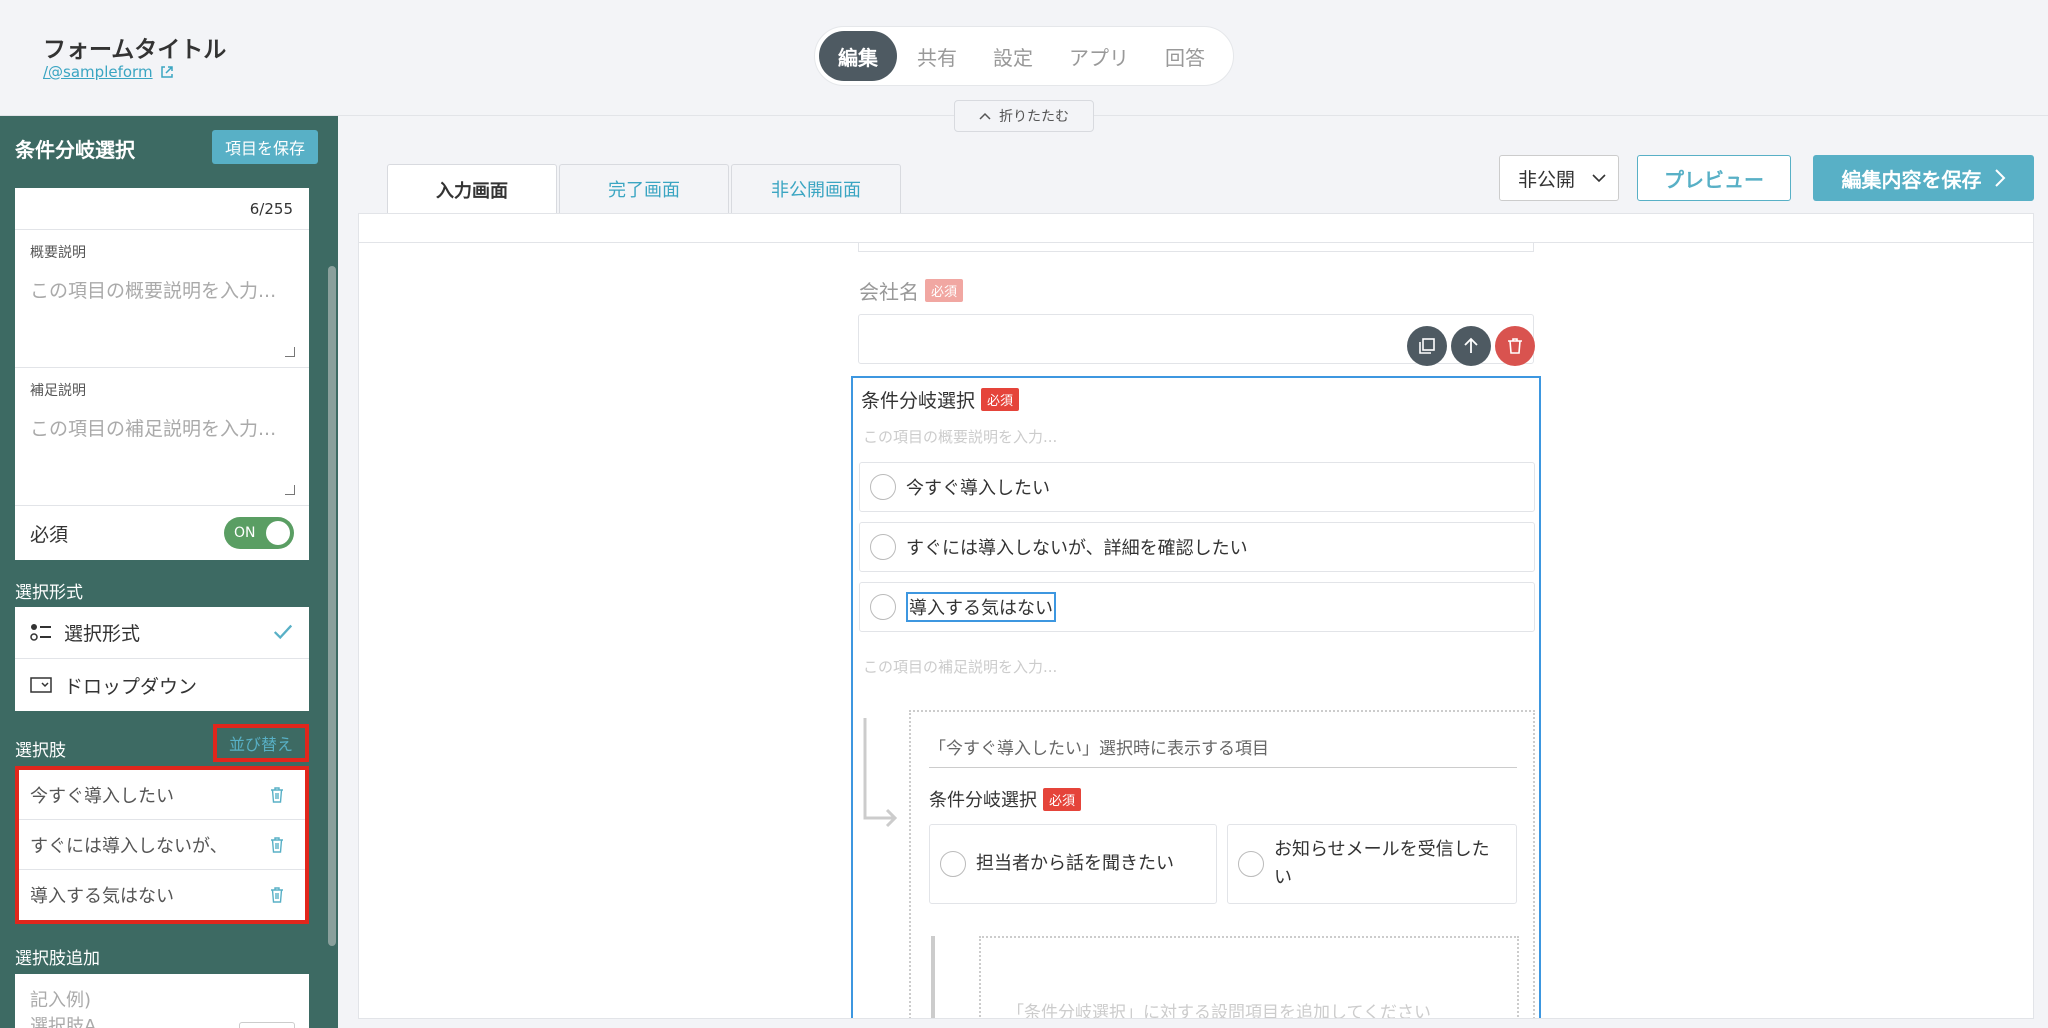  What do you see at coordinates (332, 606) in the screenshot?
I see `sidebar-scrollbar` at bounding box center [332, 606].